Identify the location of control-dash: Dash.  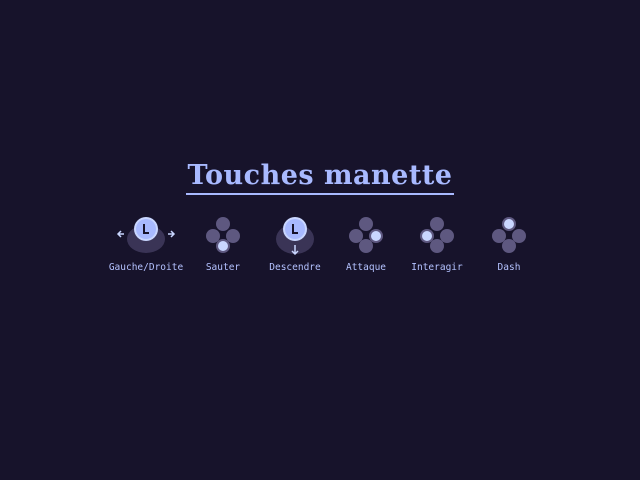
(509, 243).